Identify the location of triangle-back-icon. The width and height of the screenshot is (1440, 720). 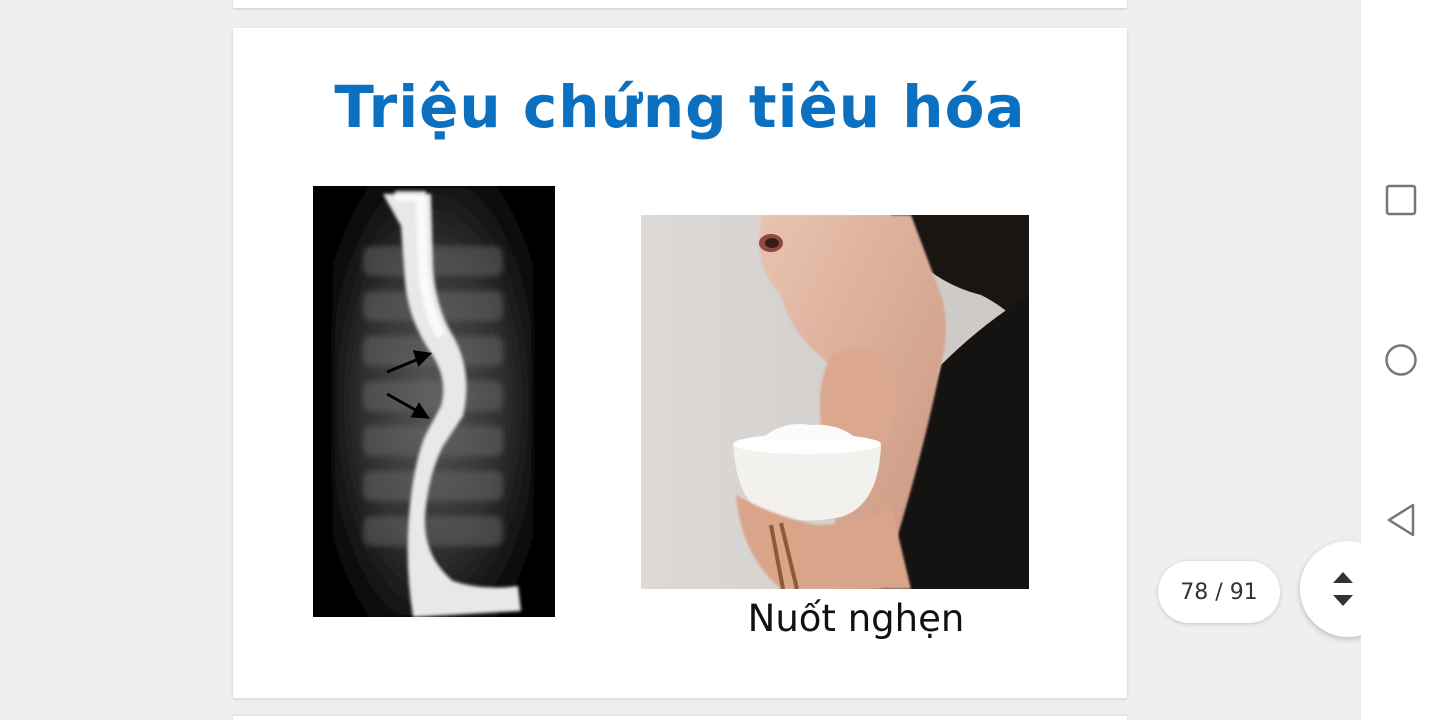
(1401, 520).